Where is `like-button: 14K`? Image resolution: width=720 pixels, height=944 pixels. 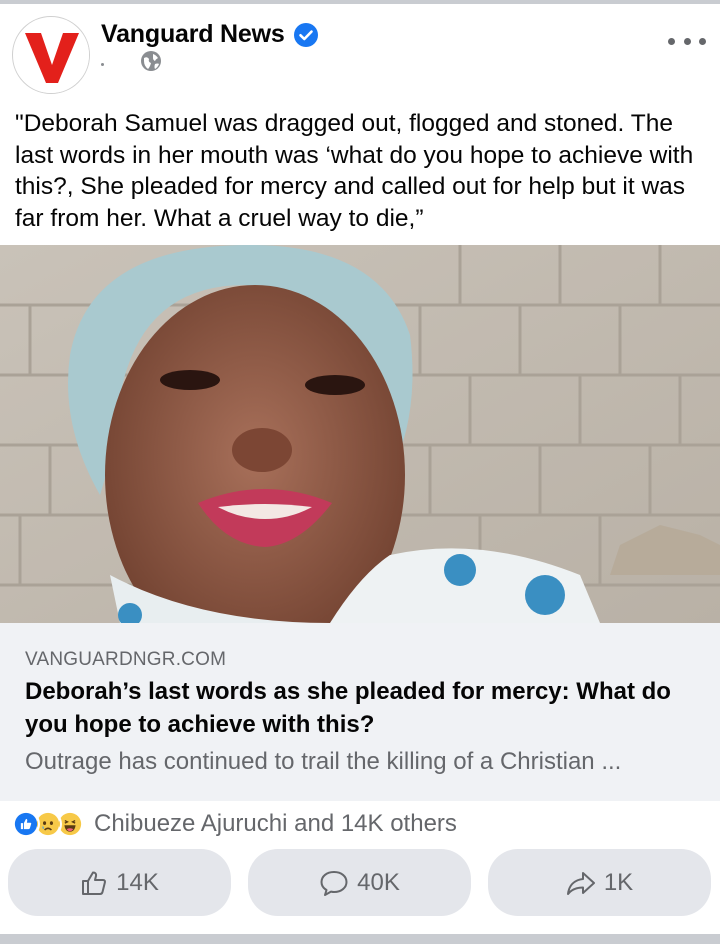 like-button: 14K is located at coordinates (119, 882).